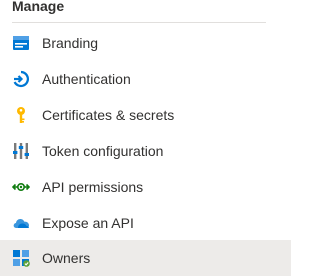  Describe the element at coordinates (108, 115) in the screenshot. I see `nav-item-label: Certificates & secrets` at that location.